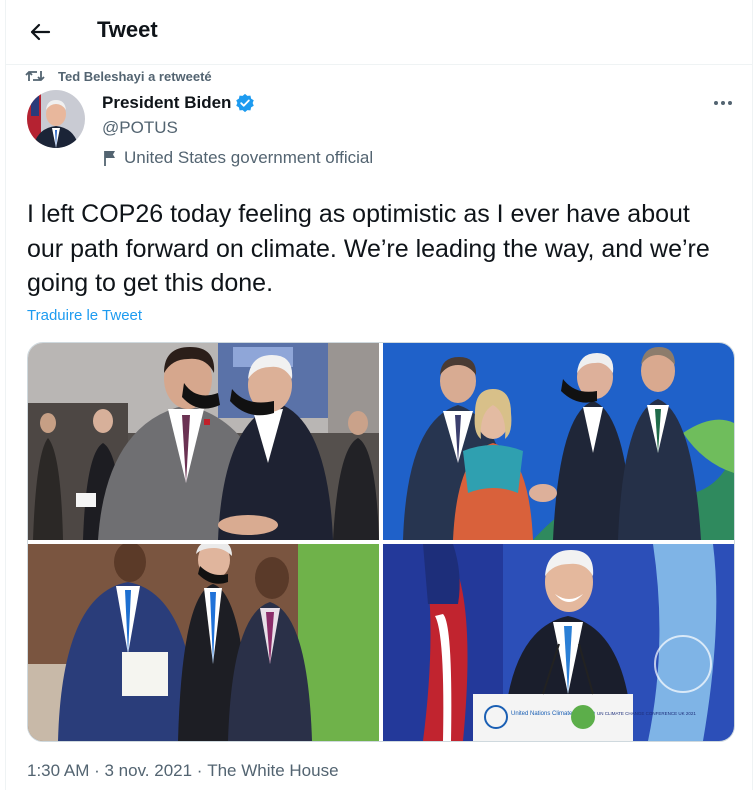 The width and height of the screenshot is (756, 790). Describe the element at coordinates (148, 771) in the screenshot. I see `tweet-date: 3 nov. 2021` at that location.